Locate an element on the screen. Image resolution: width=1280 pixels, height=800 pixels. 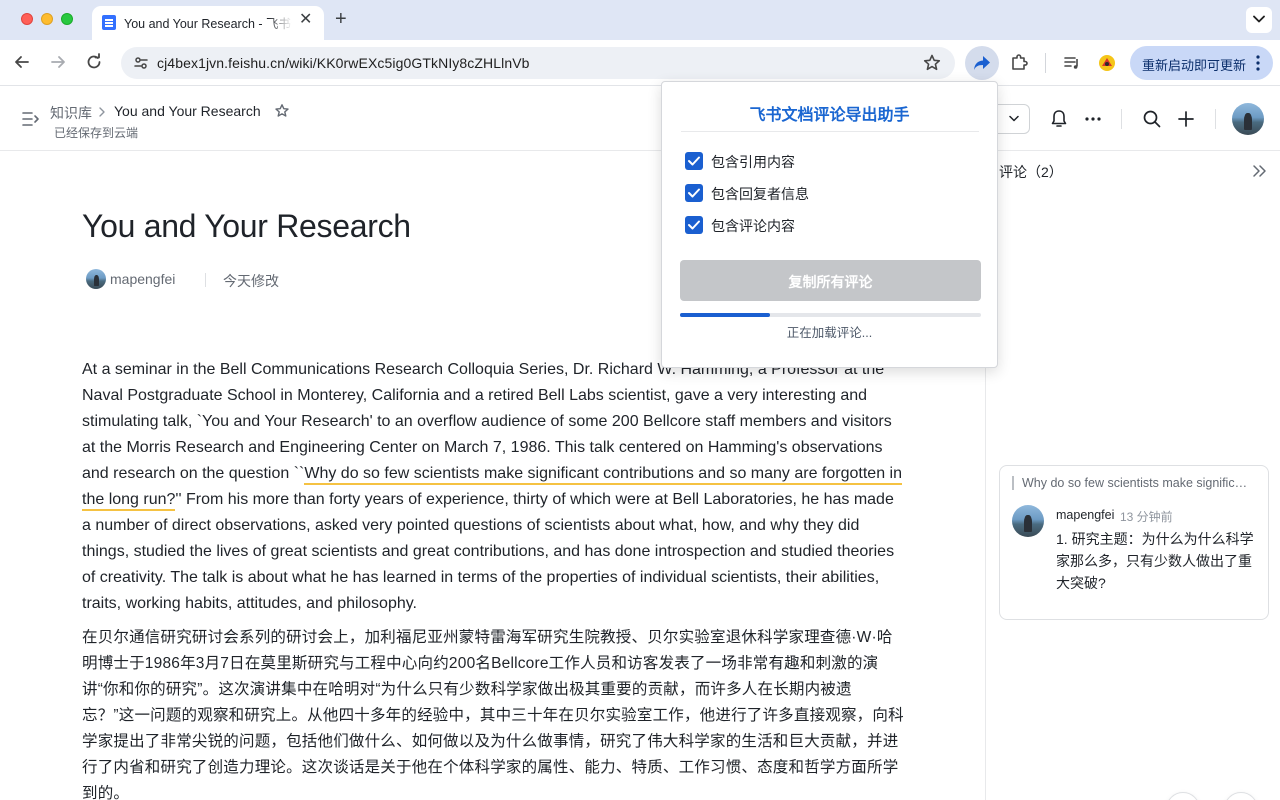
popup-divider is located at coordinates (830, 131).